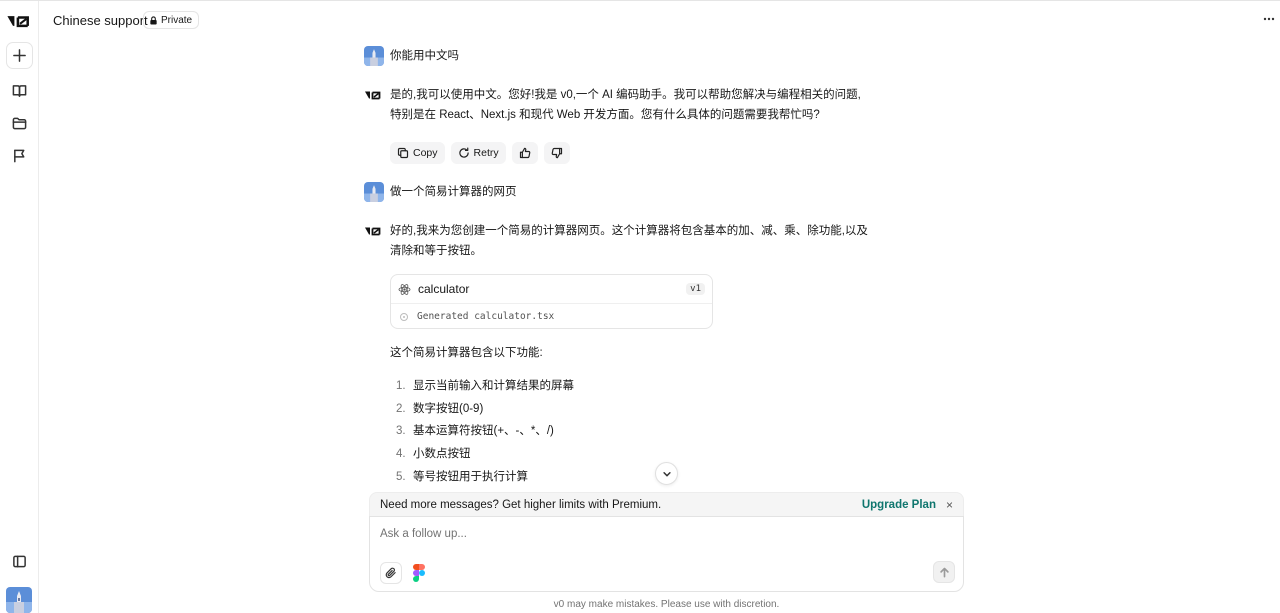  Describe the element at coordinates (640, 0) in the screenshot. I see `top-divider` at that location.